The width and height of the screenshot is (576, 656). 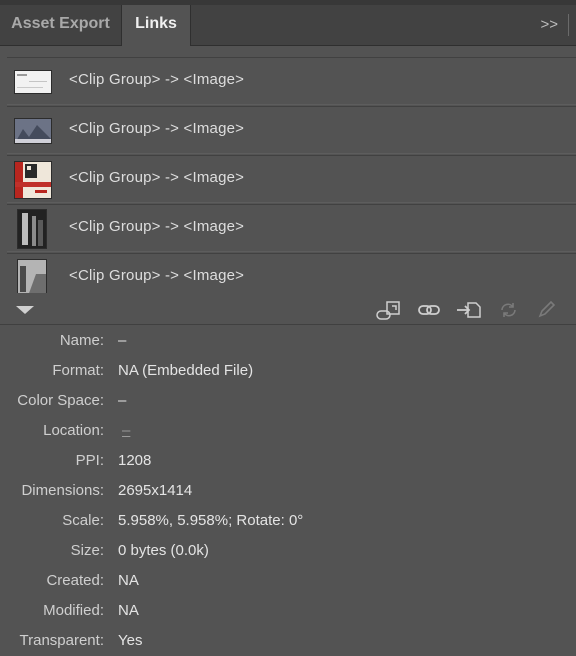 What do you see at coordinates (25, 310) in the screenshot?
I see `show-link-info-toggle` at bounding box center [25, 310].